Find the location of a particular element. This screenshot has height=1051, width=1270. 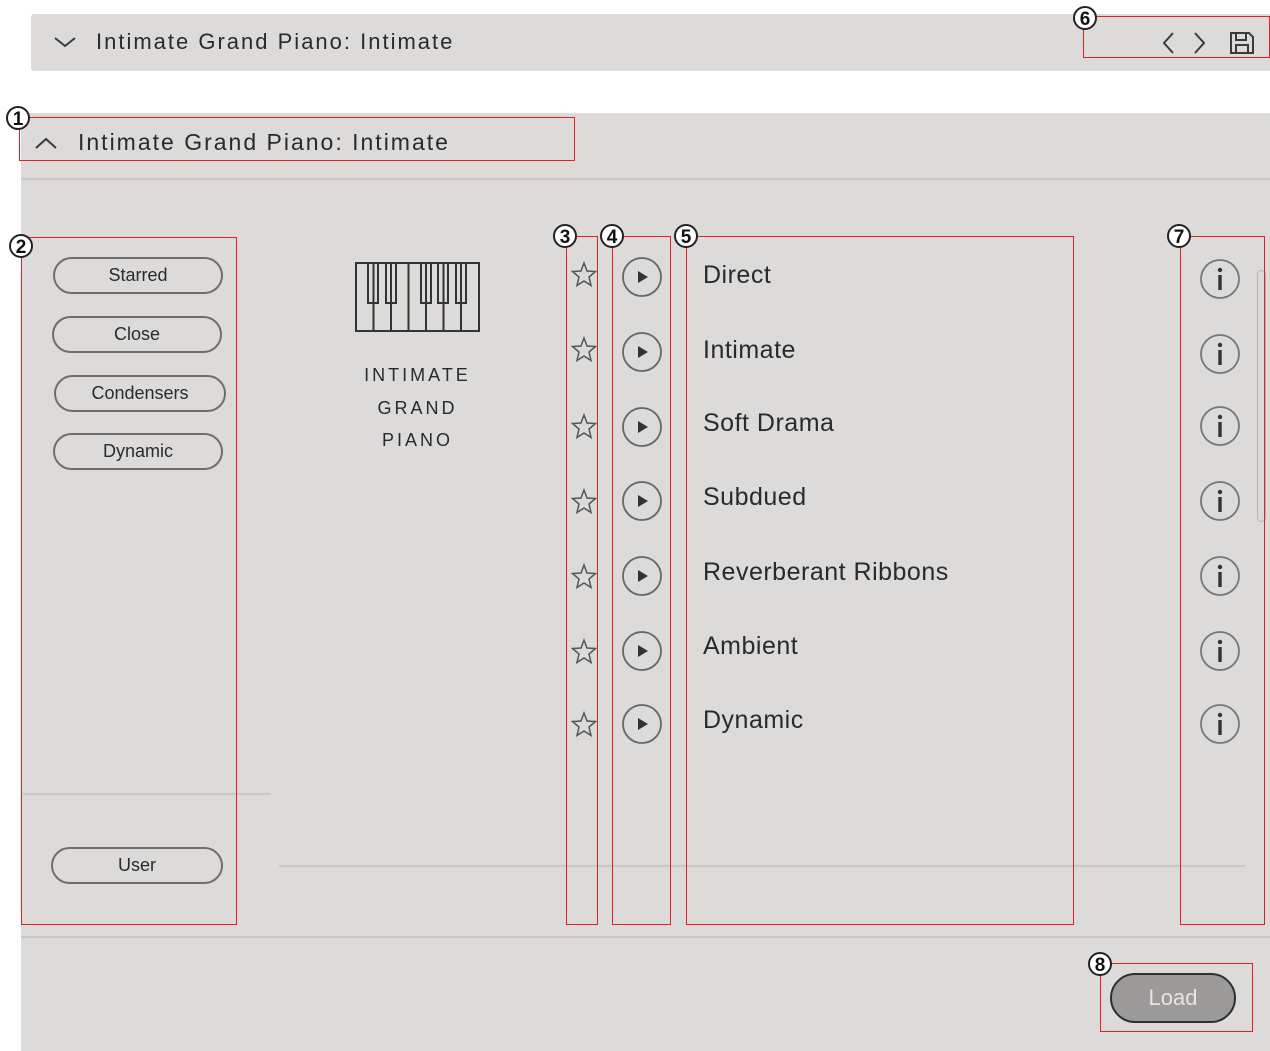

chevron-left-icon is located at coordinates (1169, 43).